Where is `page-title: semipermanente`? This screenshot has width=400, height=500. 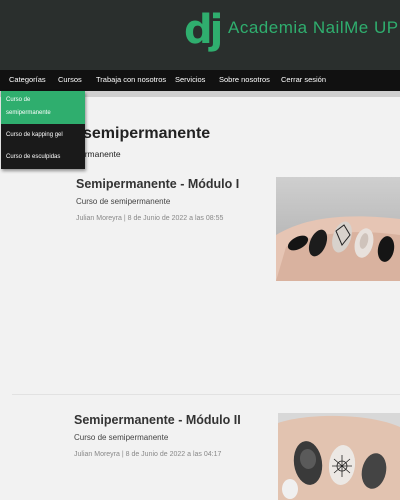
page-title: semipermanente is located at coordinates (147, 133).